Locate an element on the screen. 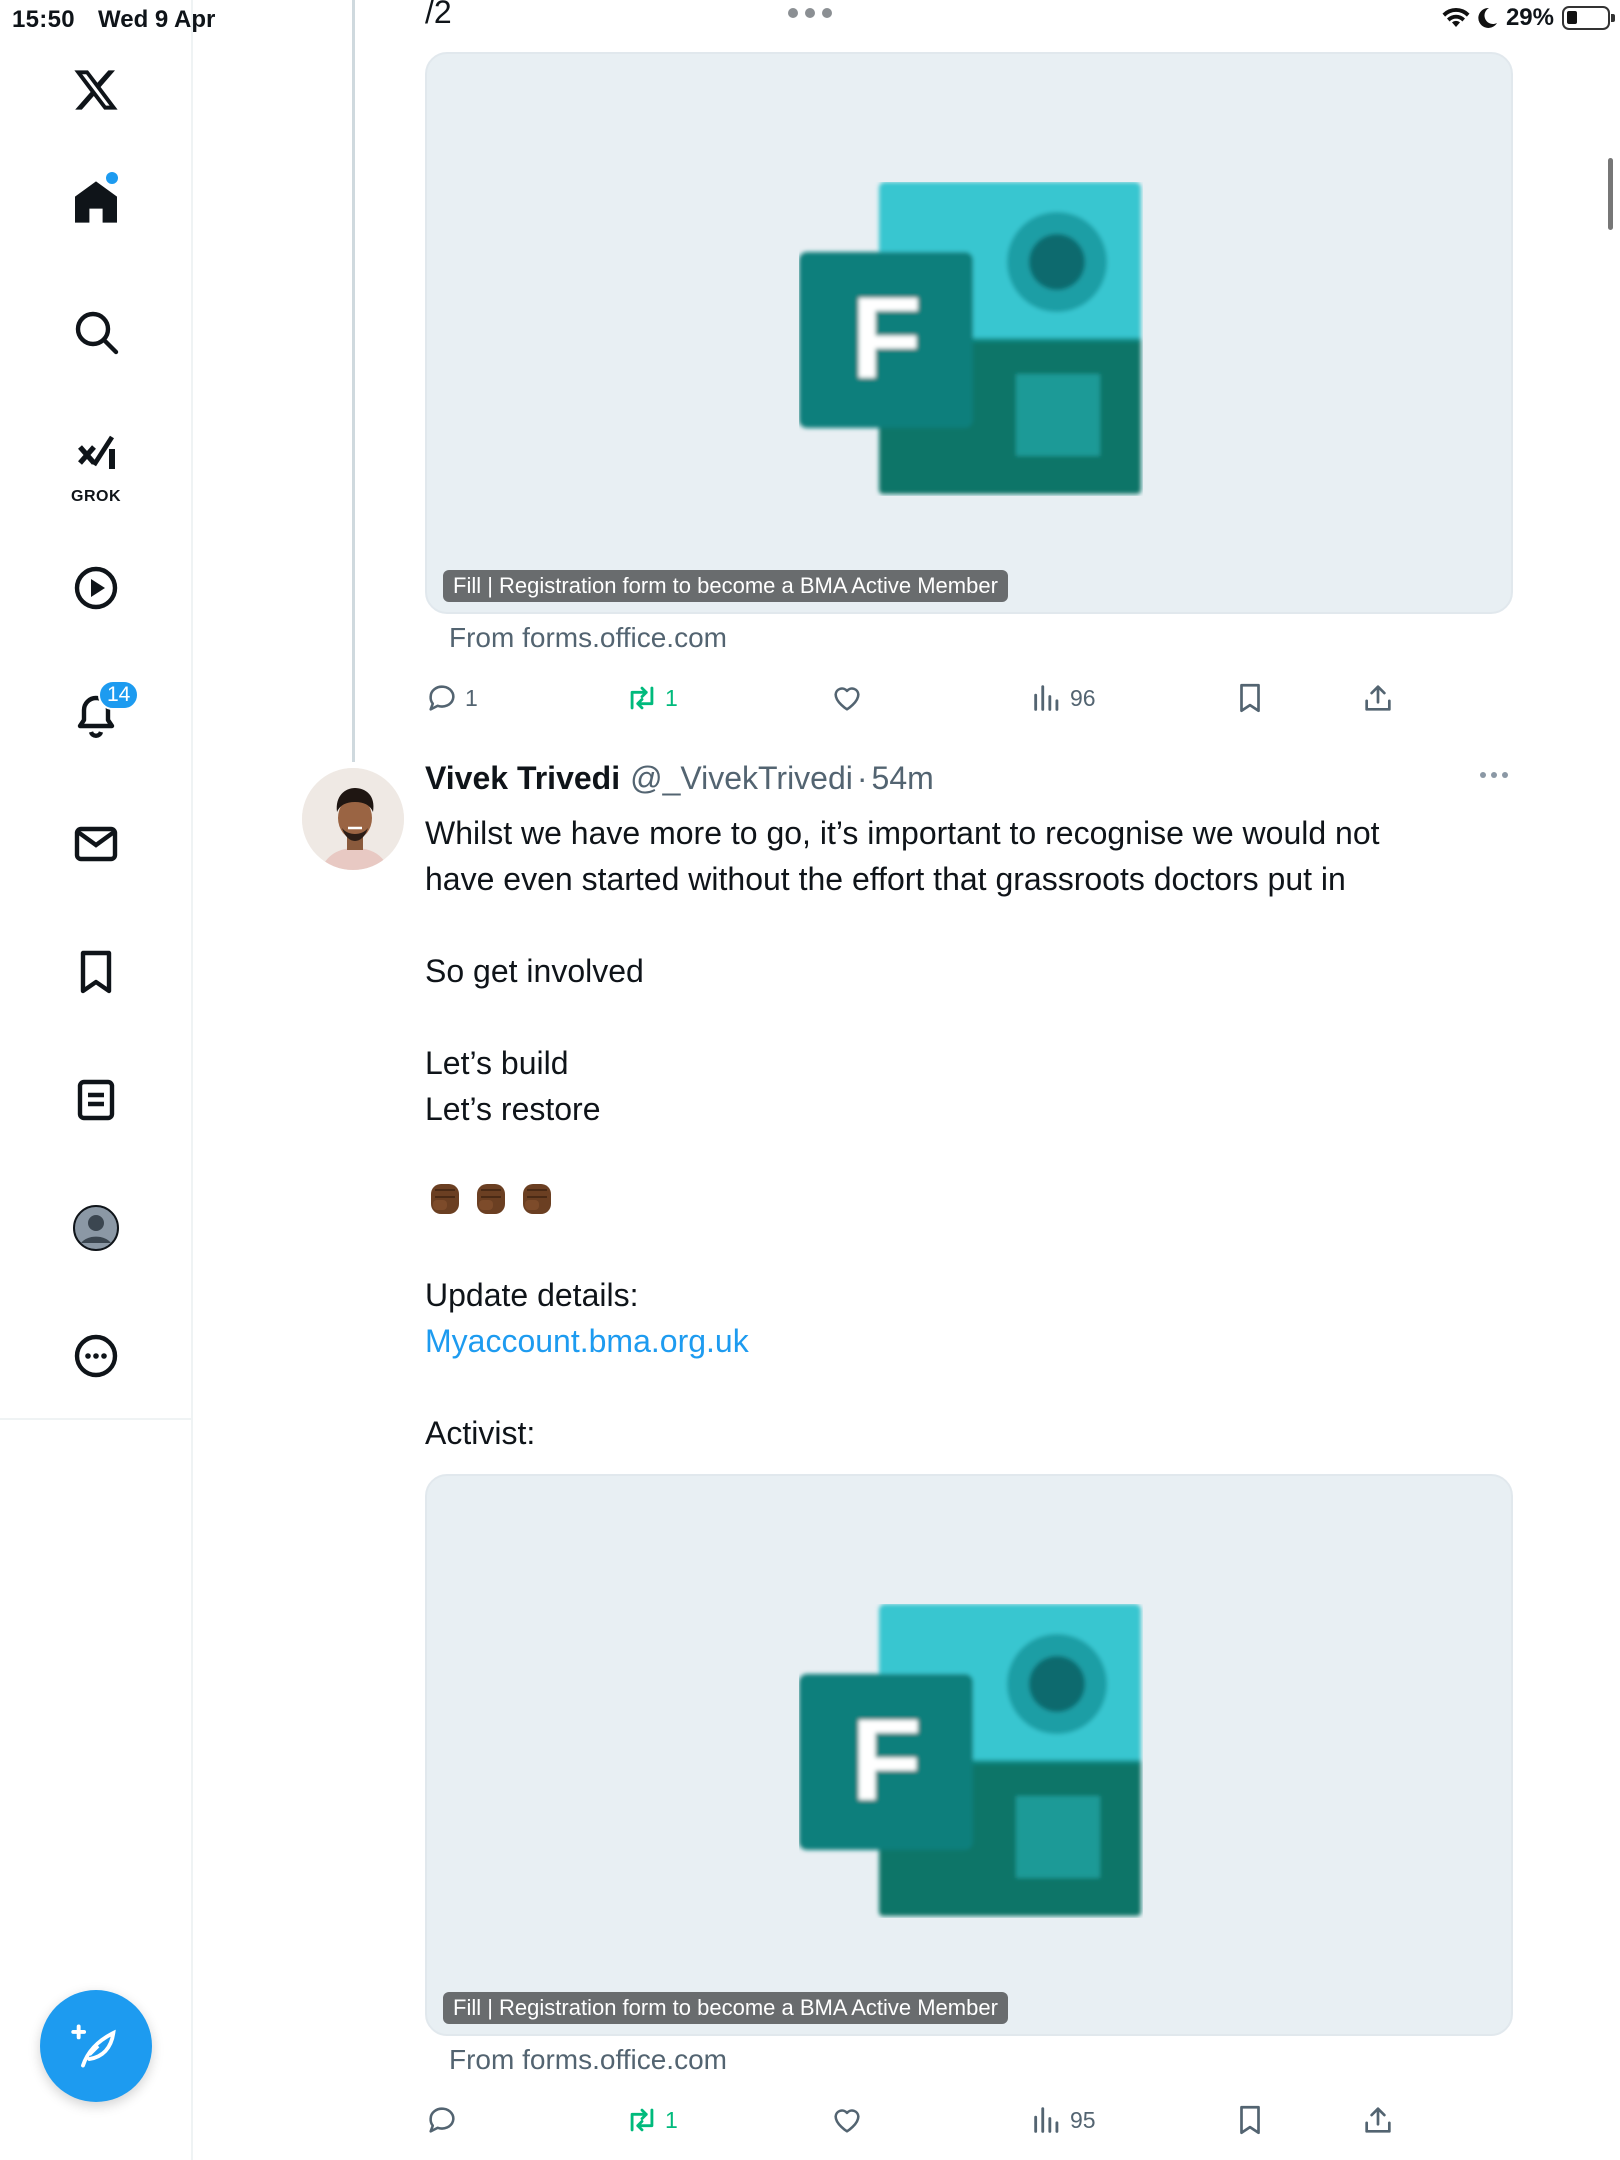 Image resolution: width=1620 pixels, height=2160 pixels. sidebar-item-home is located at coordinates (96, 202).